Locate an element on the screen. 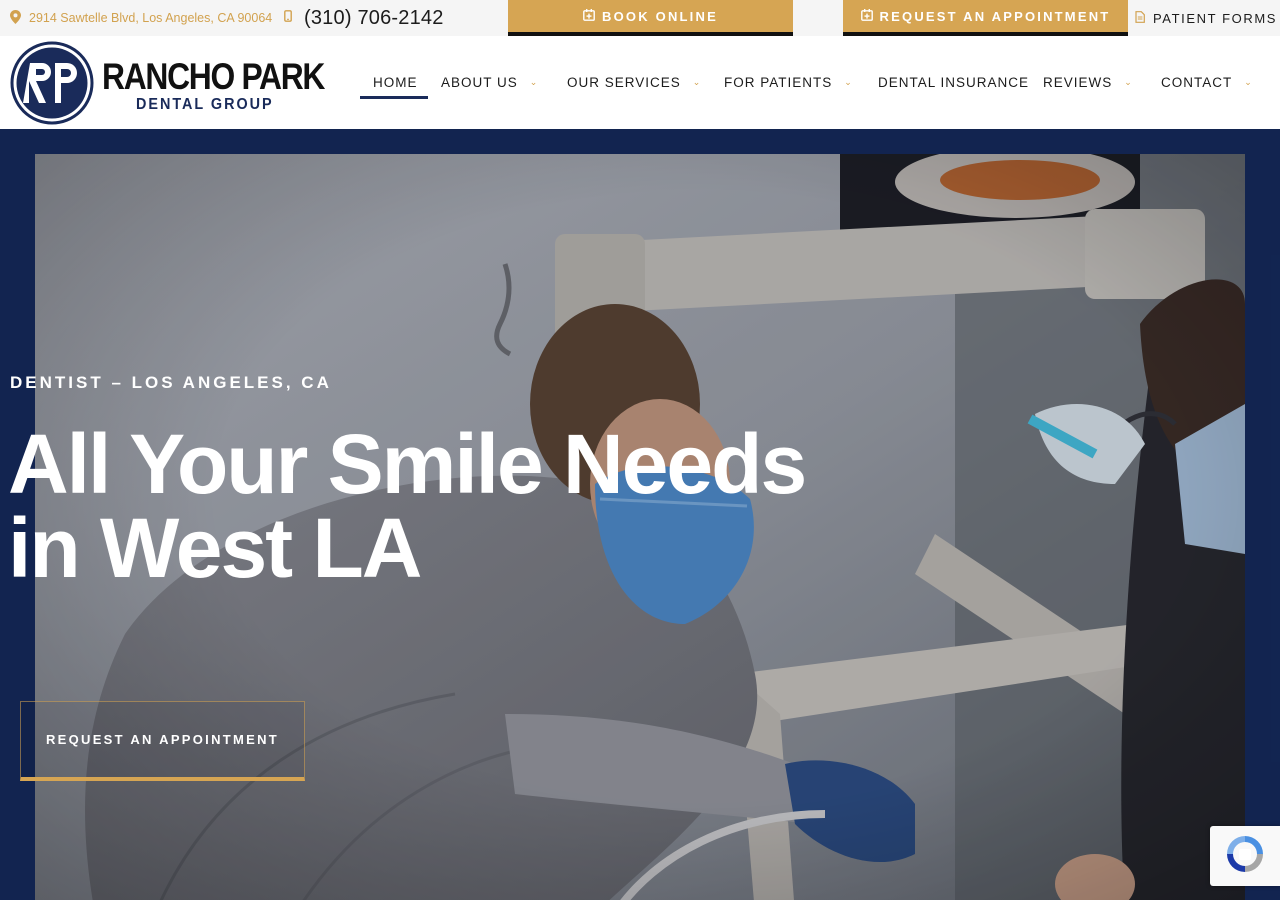  nav-item-reviews: REVIEWS ⌄ is located at coordinates (1088, 82).